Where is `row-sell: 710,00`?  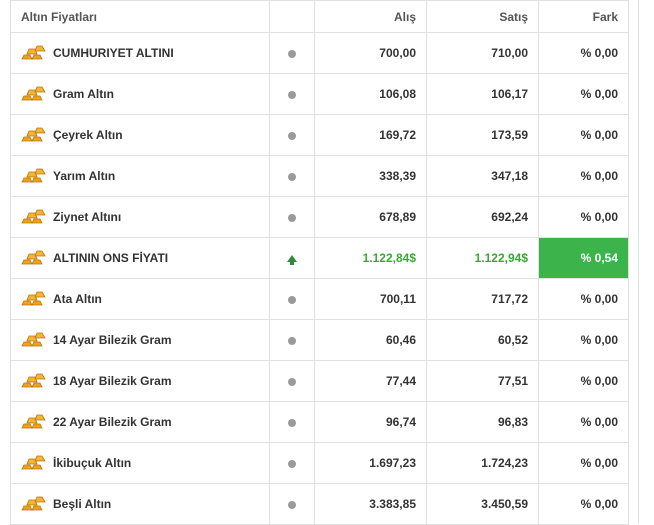
row-sell: 710,00 is located at coordinates (482, 53).